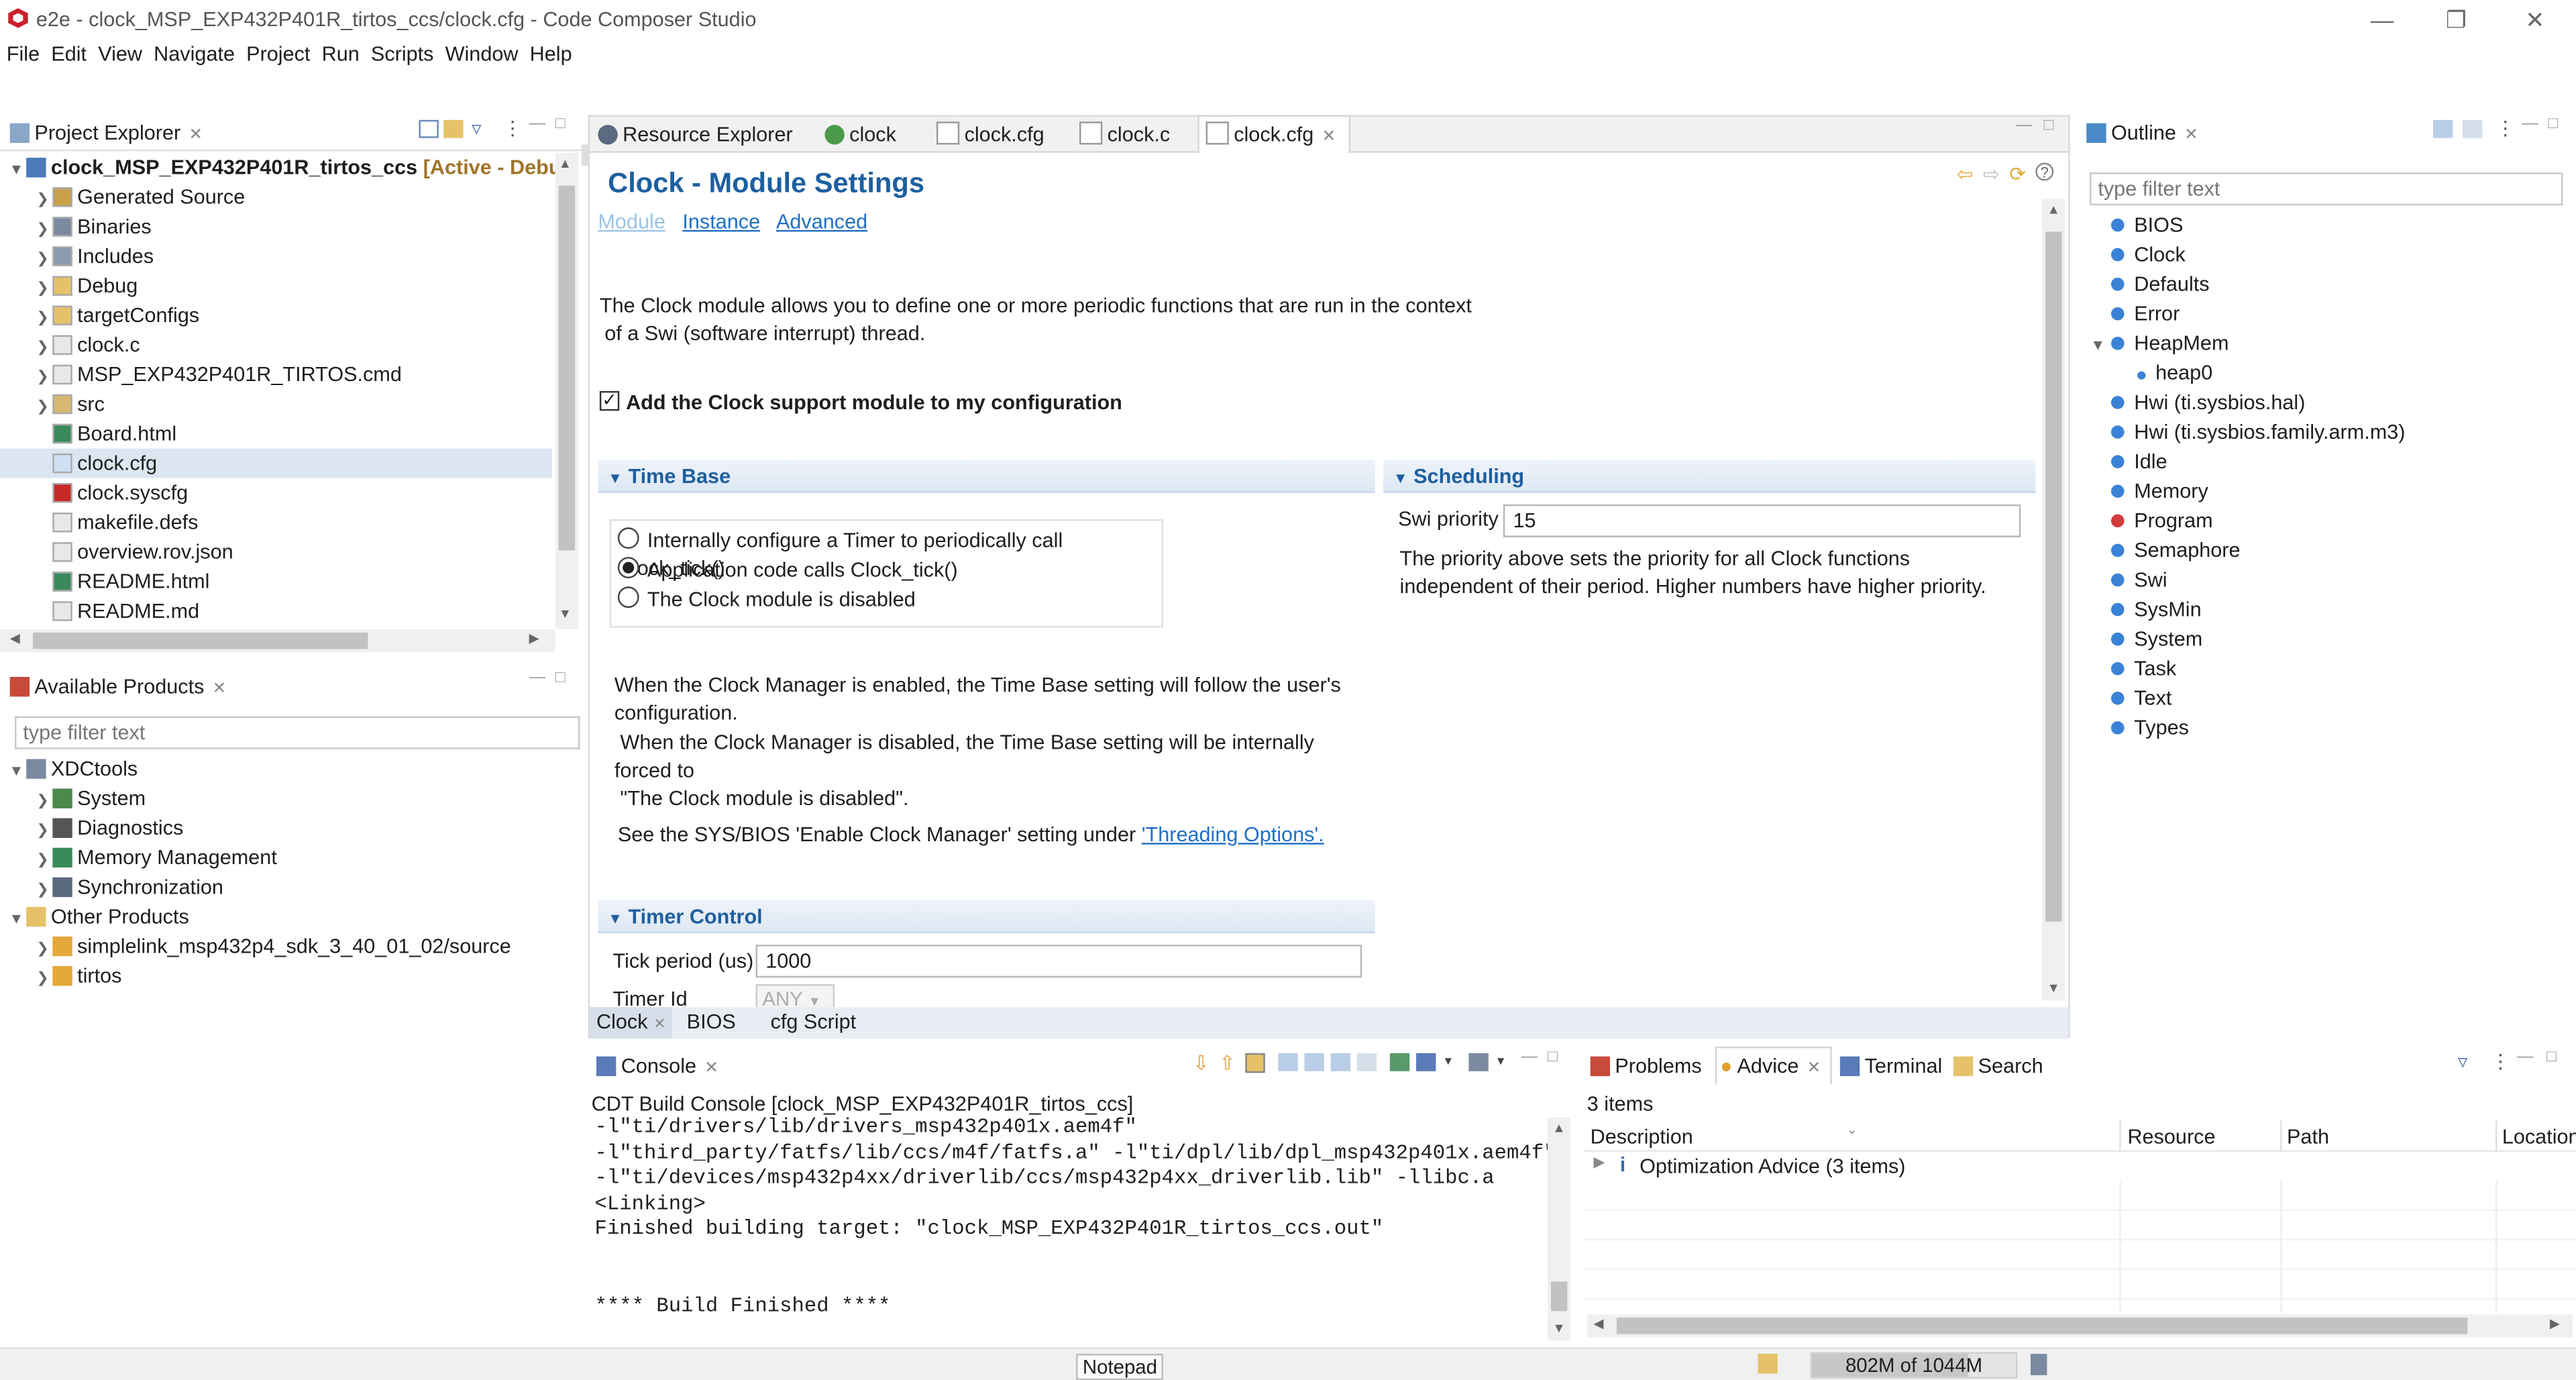 The height and width of the screenshot is (1380, 2576). What do you see at coordinates (1201, 1062) in the screenshot?
I see `scroll-lock-icon: ⇩` at bounding box center [1201, 1062].